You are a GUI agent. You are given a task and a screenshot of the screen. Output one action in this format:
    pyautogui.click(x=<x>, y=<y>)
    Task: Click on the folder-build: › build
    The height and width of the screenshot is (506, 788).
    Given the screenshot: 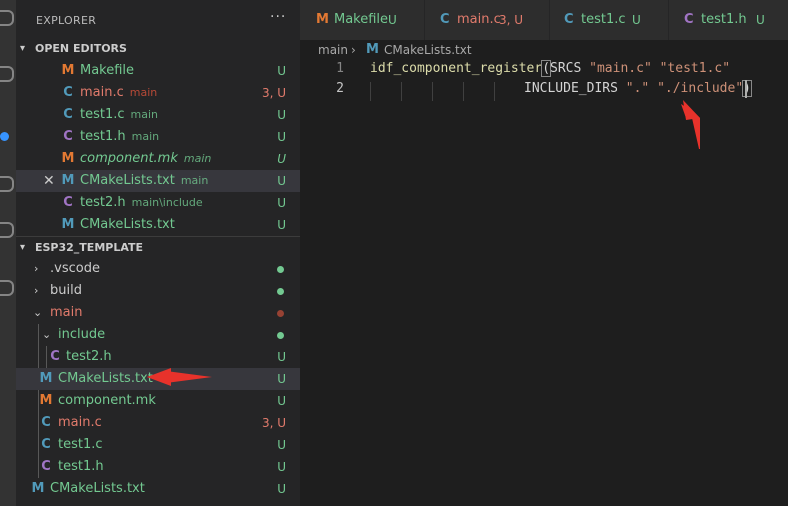 What is the action you would take?
    pyautogui.click(x=158, y=291)
    